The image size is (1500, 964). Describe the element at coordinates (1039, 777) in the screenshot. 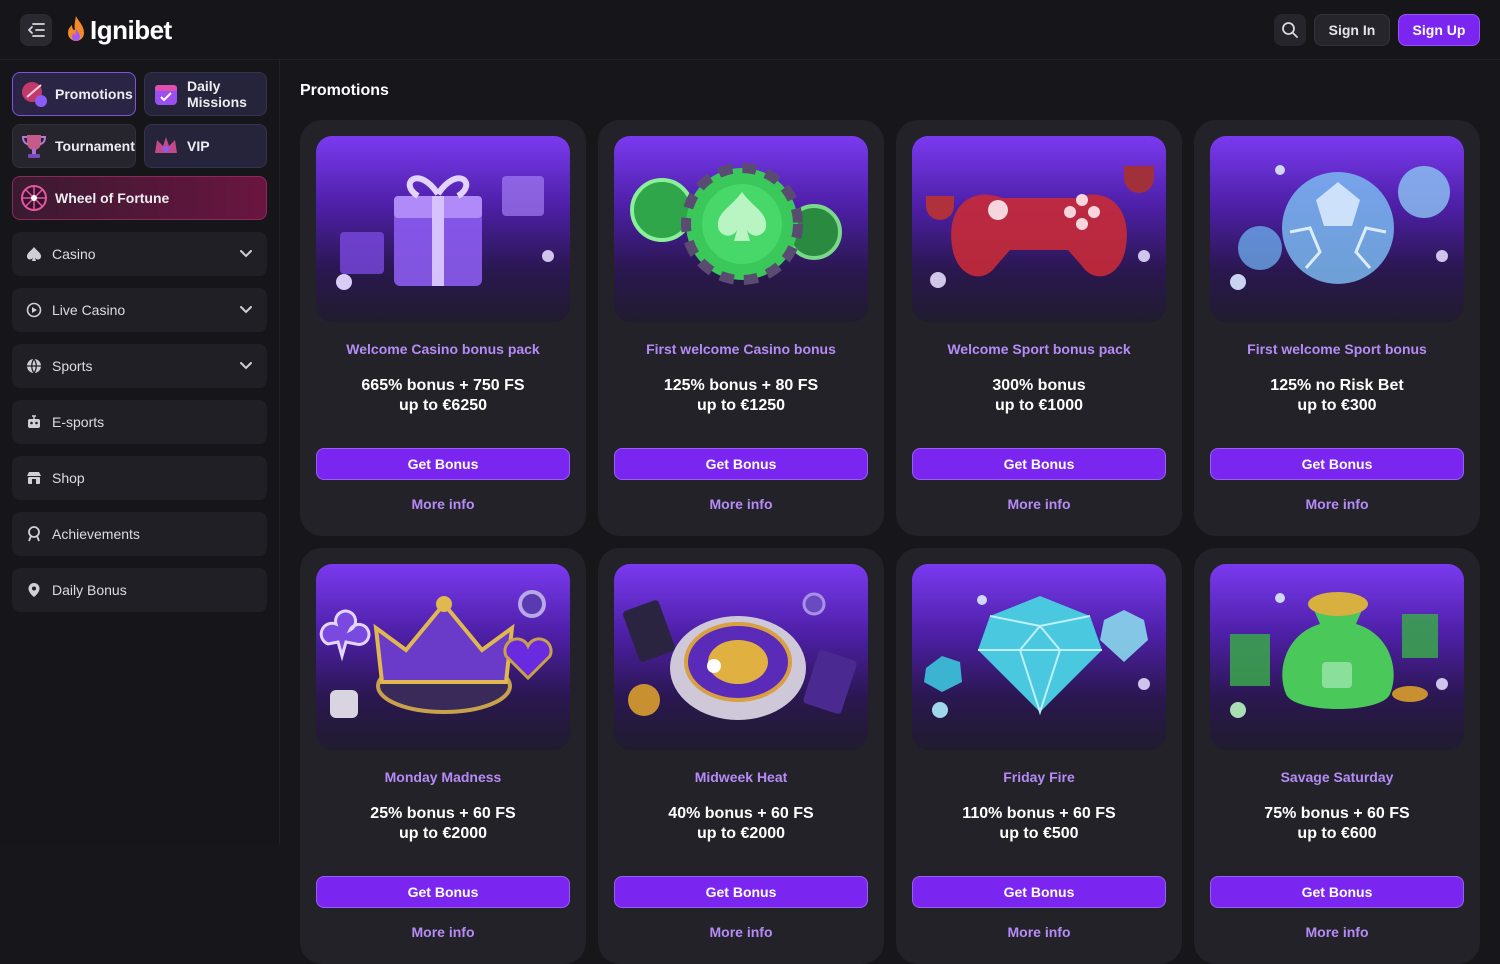

I see `promo-title: Friday Fire` at that location.